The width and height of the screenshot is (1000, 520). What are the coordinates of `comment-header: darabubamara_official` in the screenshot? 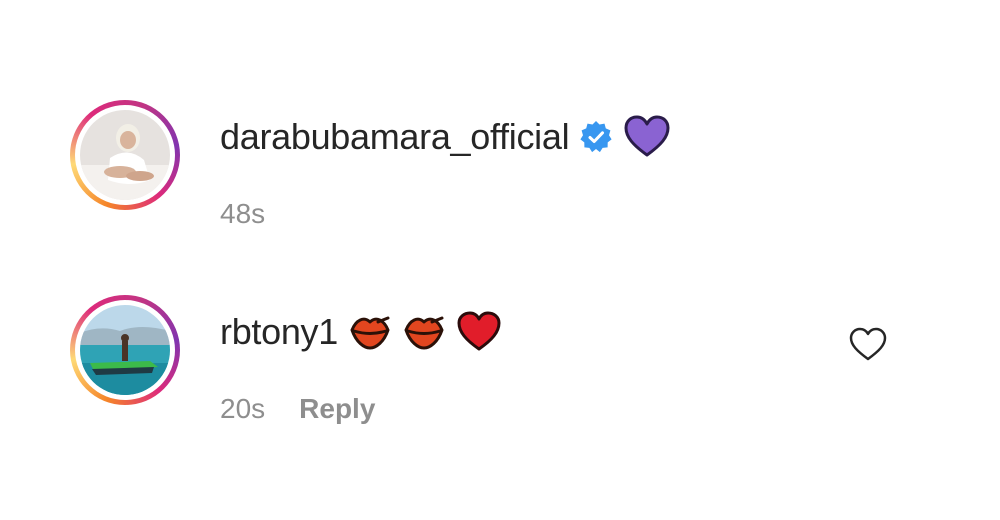 It's located at (445, 137).